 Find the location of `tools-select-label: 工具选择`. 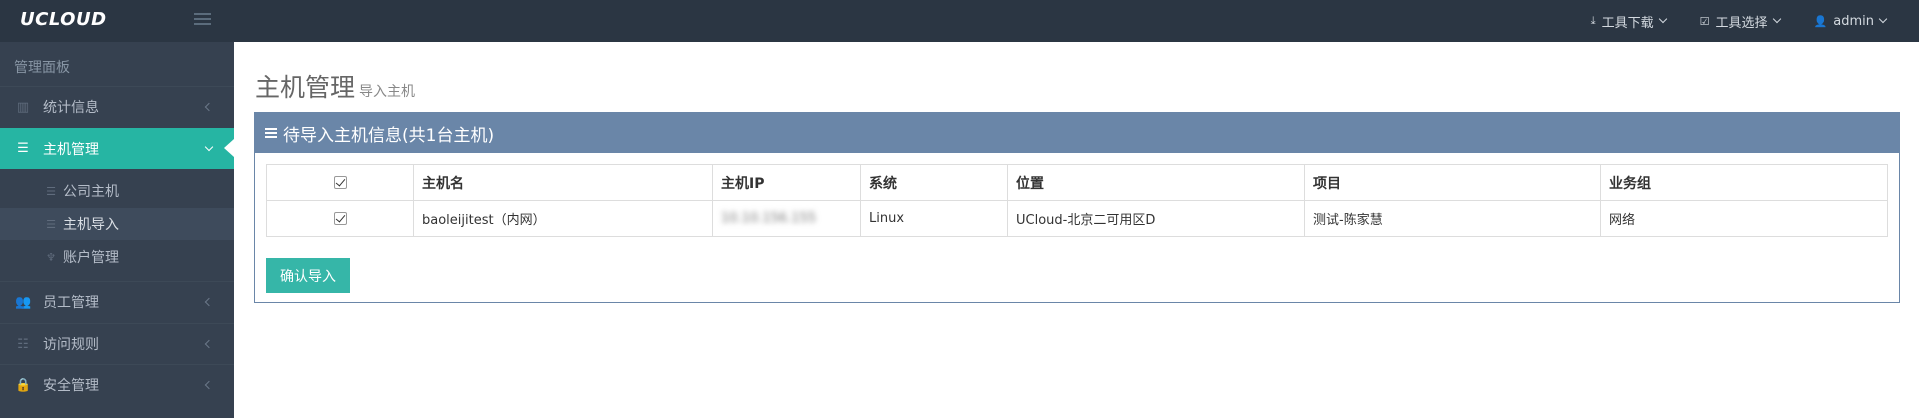

tools-select-label: 工具选择 is located at coordinates (1741, 23).